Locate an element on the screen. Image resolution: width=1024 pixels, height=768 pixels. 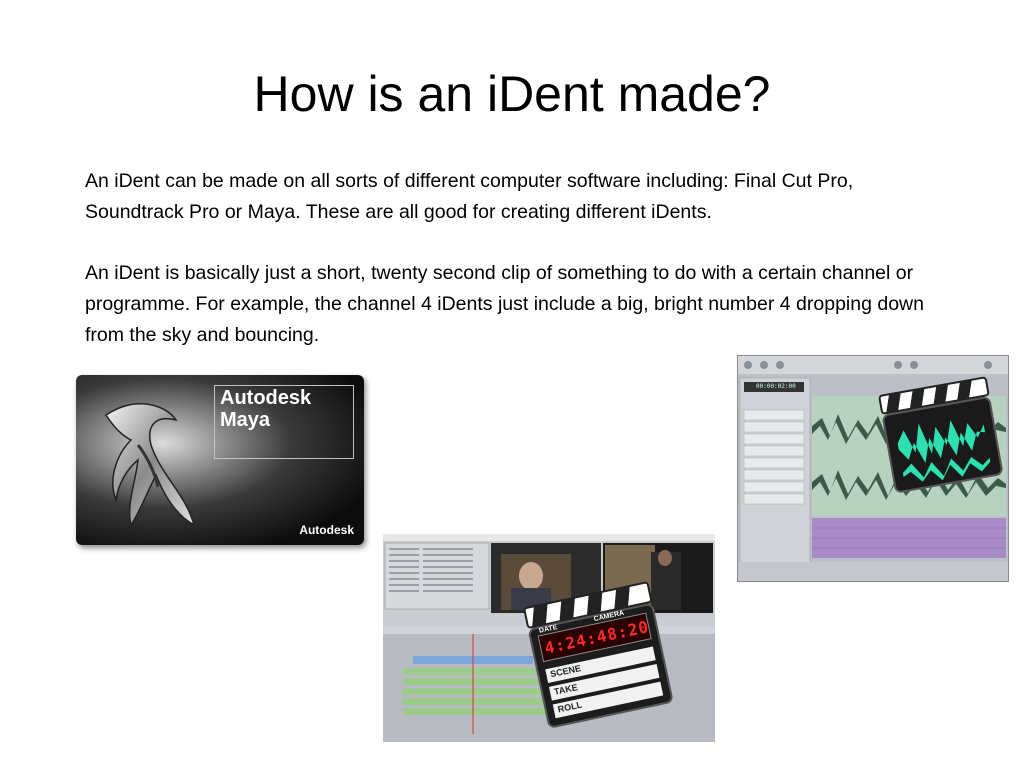
maya-corner-brand: Autodesk is located at coordinates (326, 530).